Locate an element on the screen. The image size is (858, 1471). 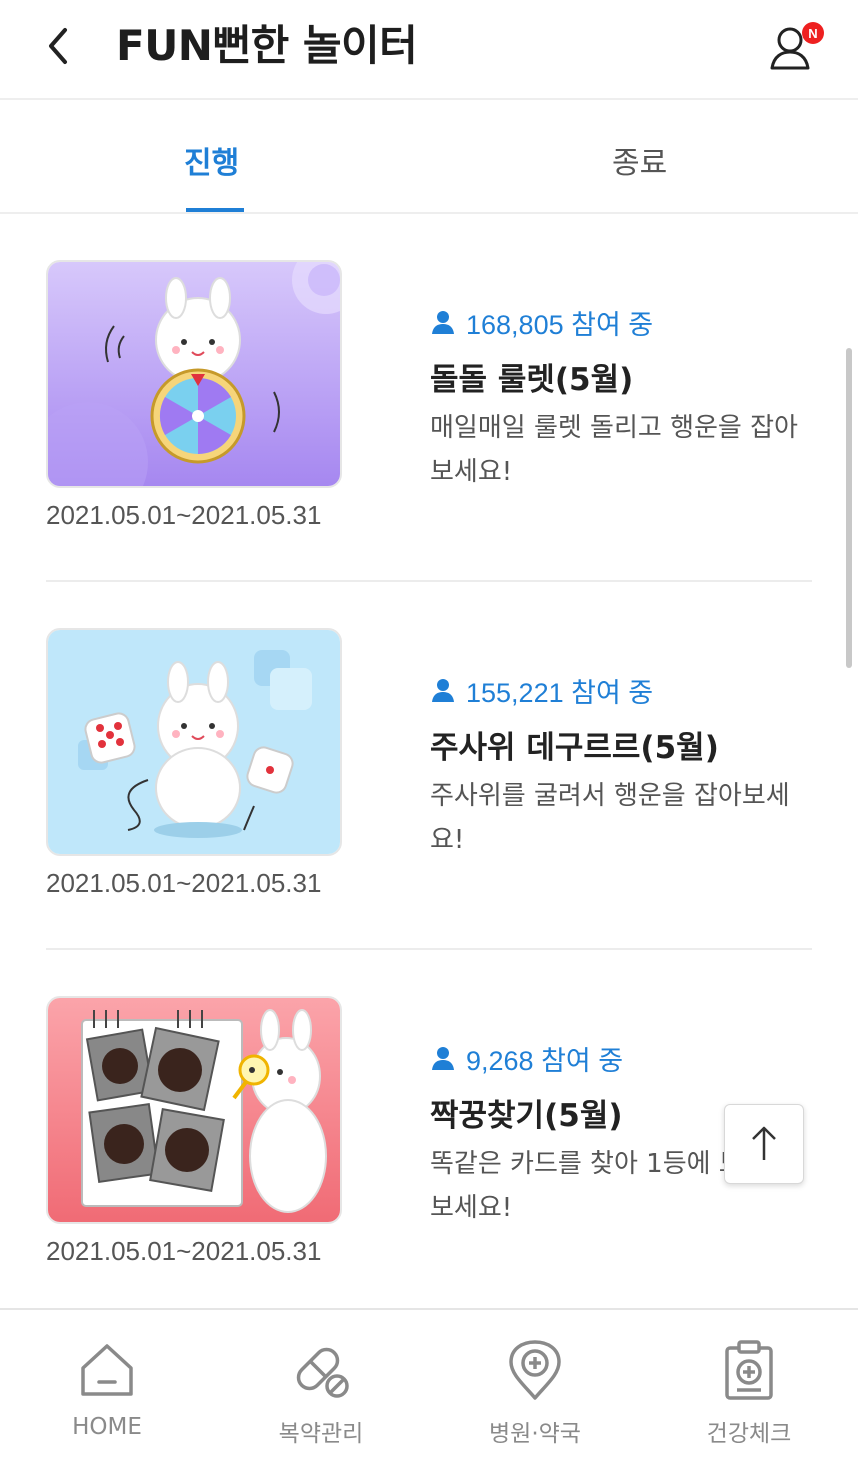
arrow-up-icon is located at coordinates (764, 1143).